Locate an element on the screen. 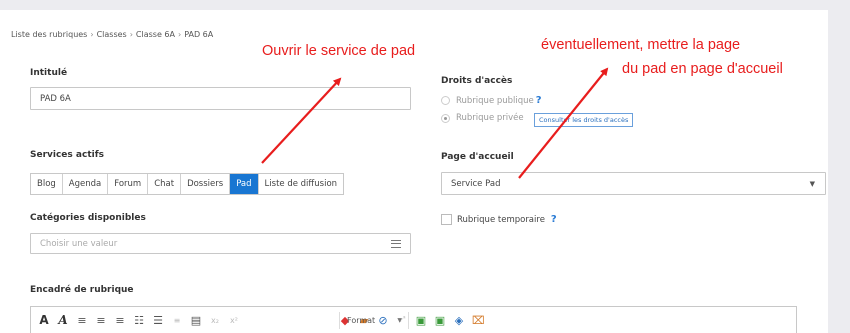 This screenshot has width=850, height=333. superscript-icon: x² is located at coordinates (234, 320).